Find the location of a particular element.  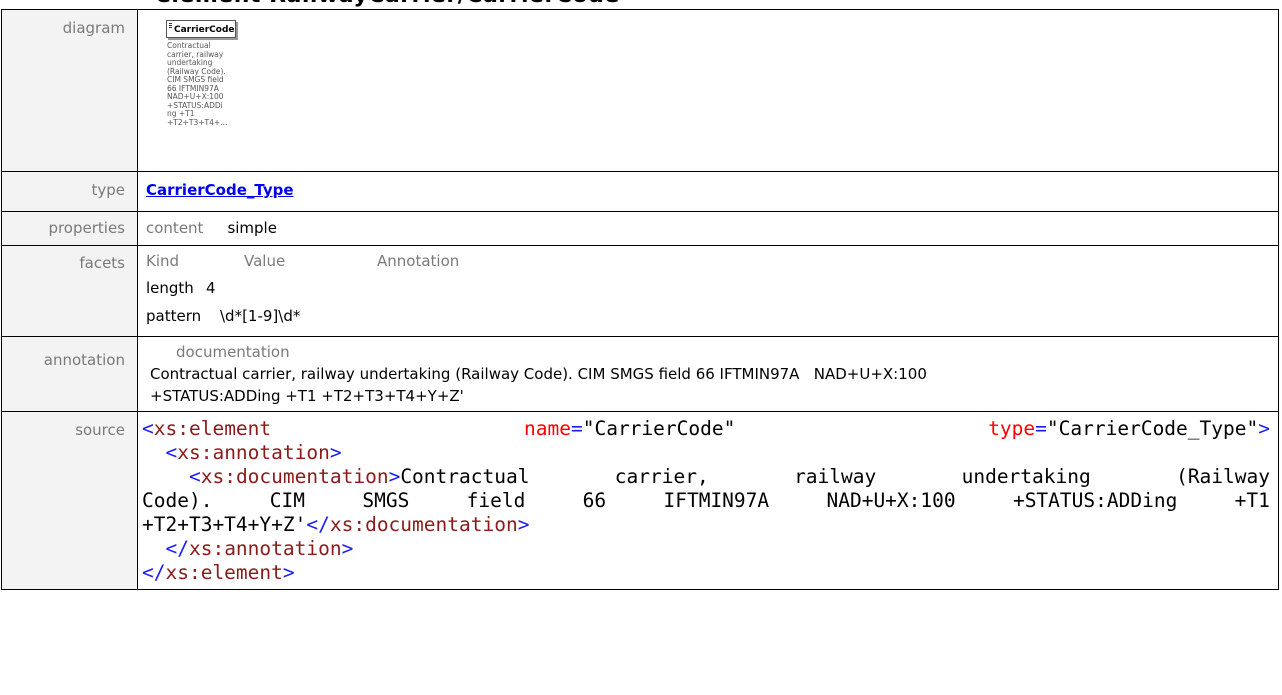

row-label: properties is located at coordinates (69, 228).